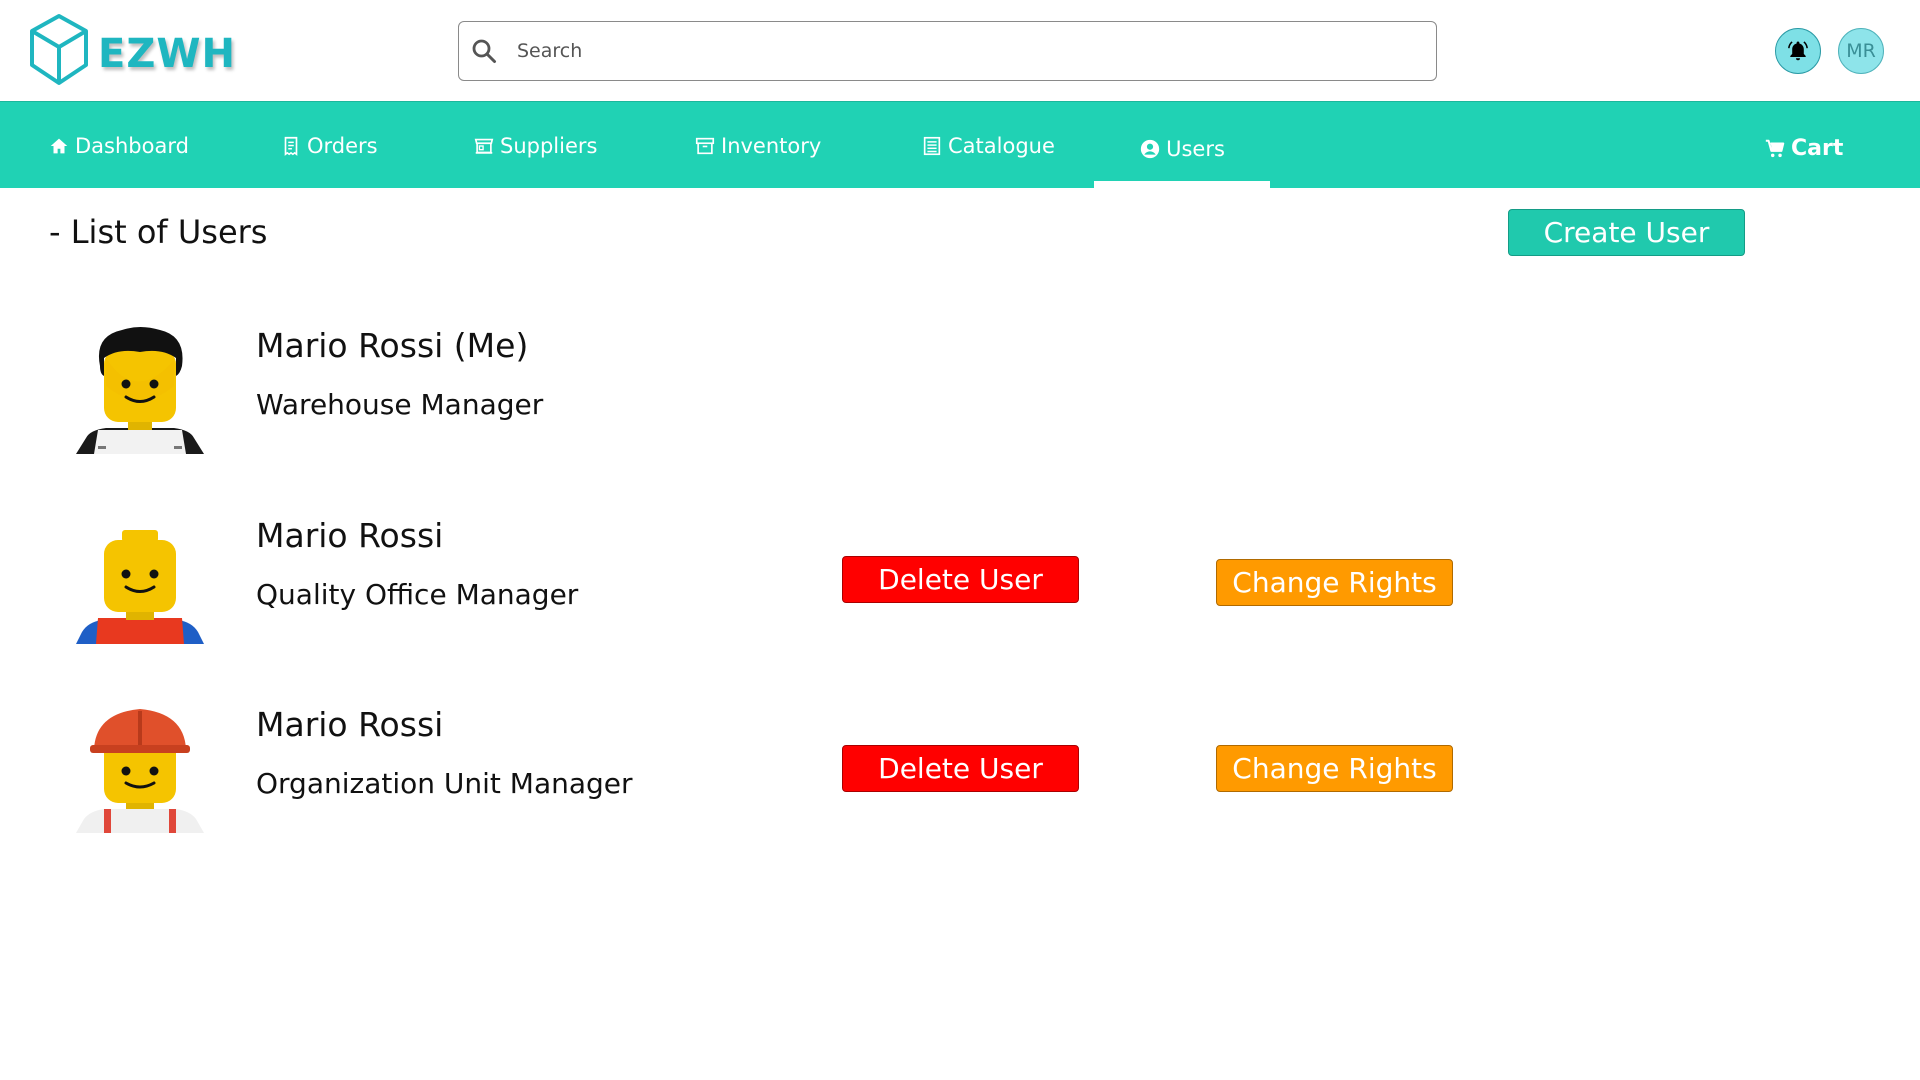  What do you see at coordinates (167, 54) in the screenshot?
I see `logo-text: EZWH` at bounding box center [167, 54].